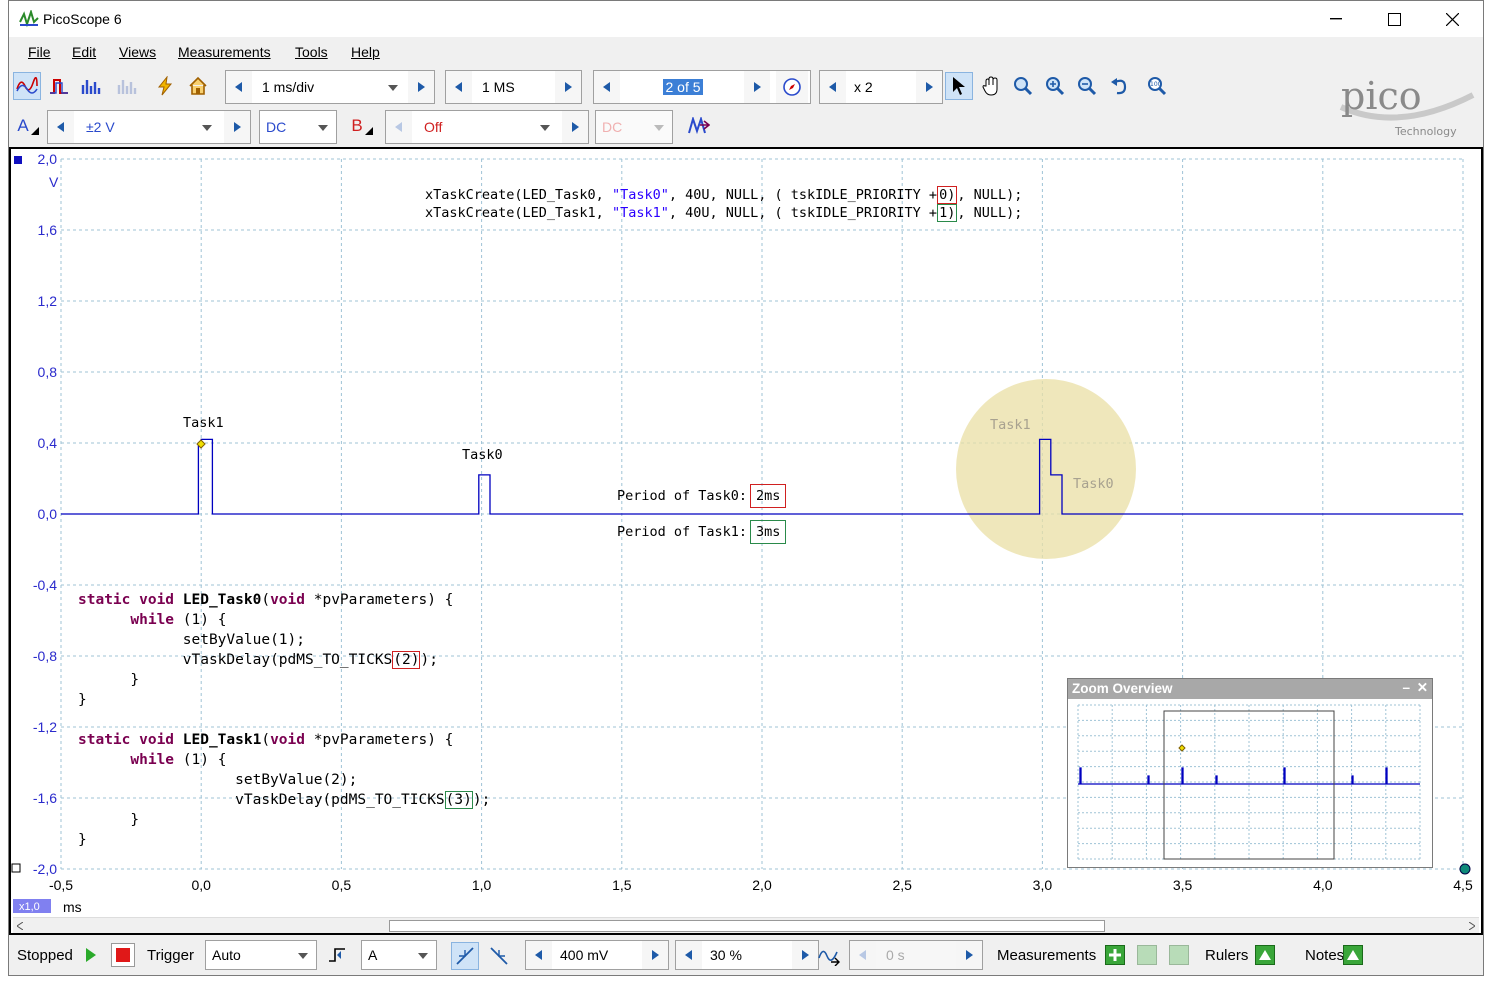  I want to click on threshold-control: 400 mV, so click(597, 955).